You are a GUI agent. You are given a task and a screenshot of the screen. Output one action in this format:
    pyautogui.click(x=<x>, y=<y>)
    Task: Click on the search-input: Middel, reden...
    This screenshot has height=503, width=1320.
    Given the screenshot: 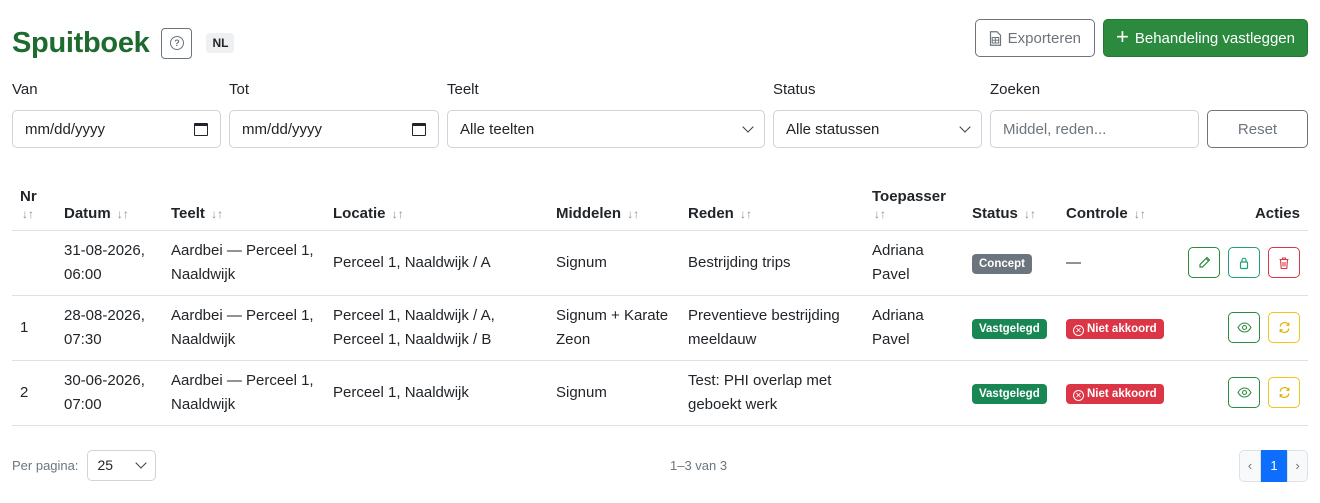 What is the action you would take?
    pyautogui.click(x=1094, y=129)
    